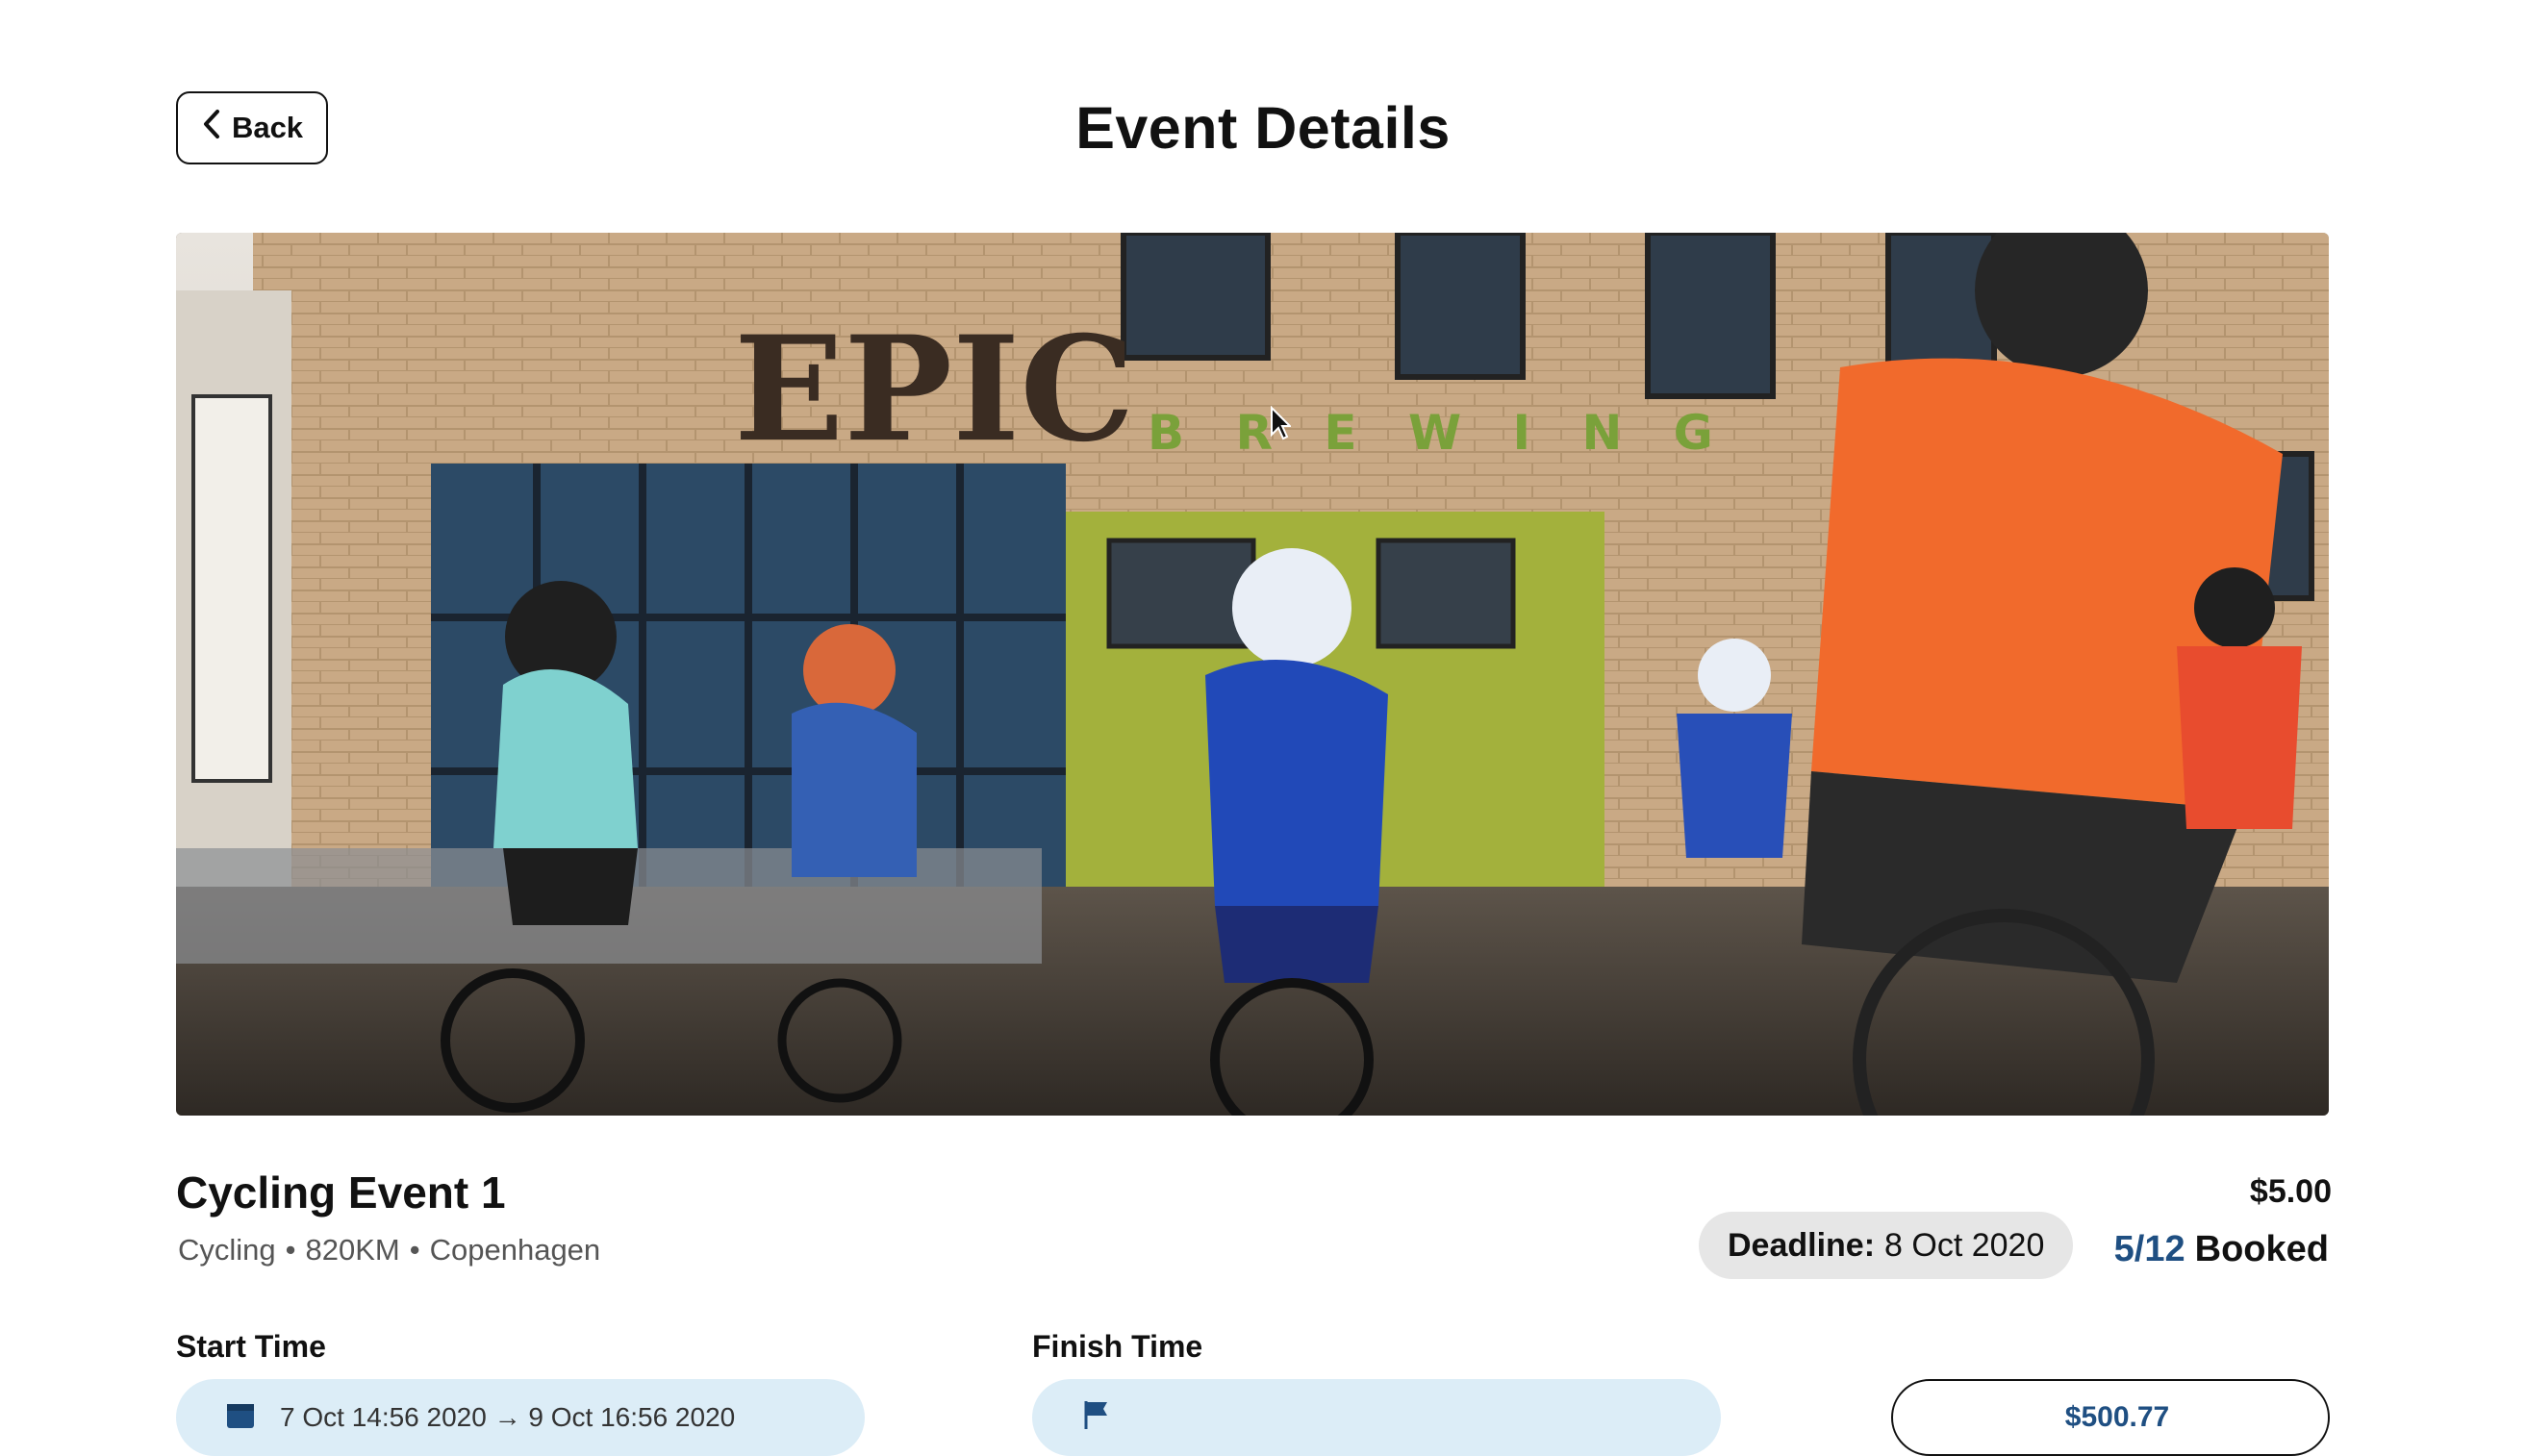 The height and width of the screenshot is (1456, 2526). What do you see at coordinates (2149, 1249) in the screenshot?
I see `booked-count: 5/12` at bounding box center [2149, 1249].